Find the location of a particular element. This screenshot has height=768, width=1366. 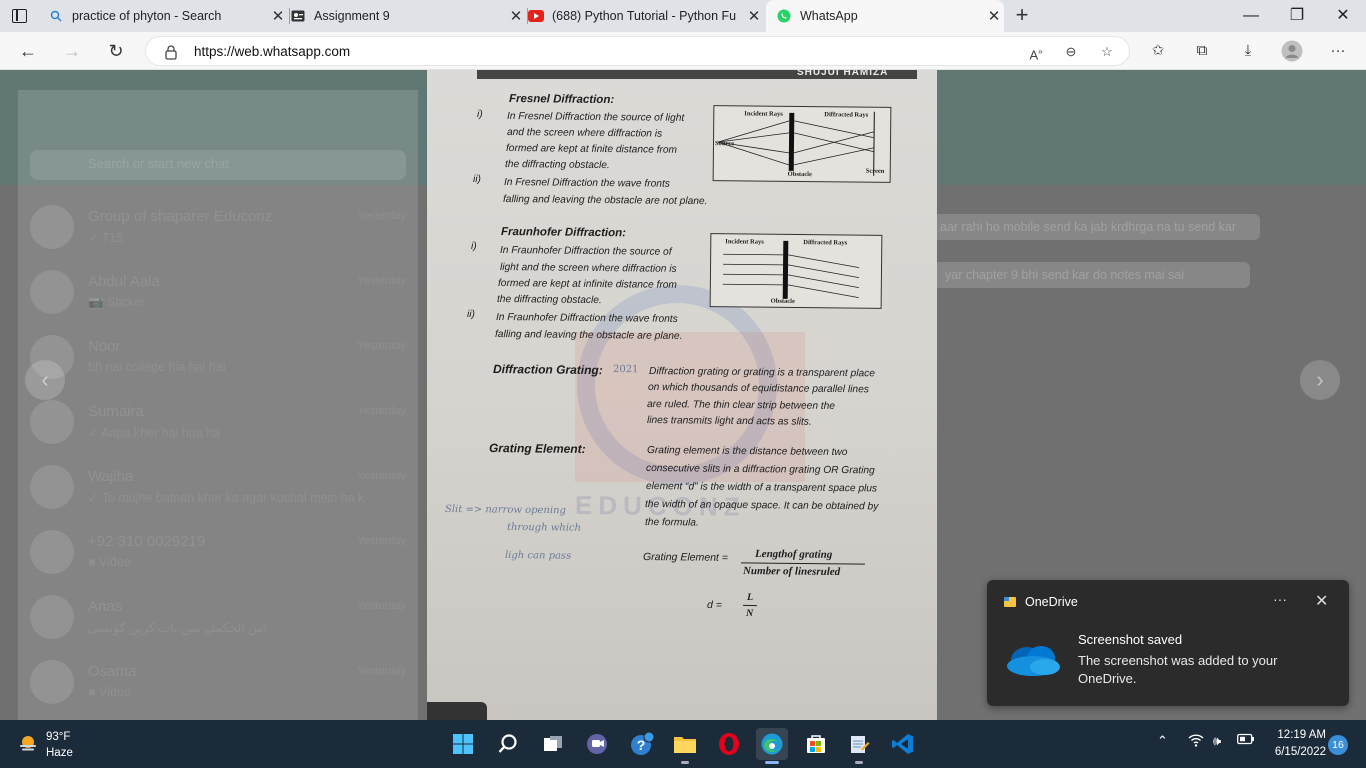

url-text: https://web.whatsapp.com is located at coordinates (272, 51).